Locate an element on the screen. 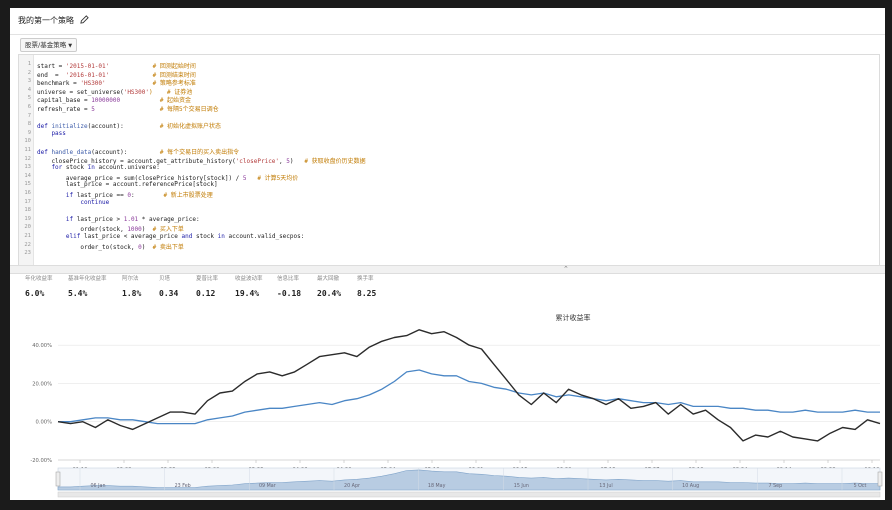 This screenshot has width=892, height=510. code-line: for stock in account.universe: is located at coordinates (98, 168).